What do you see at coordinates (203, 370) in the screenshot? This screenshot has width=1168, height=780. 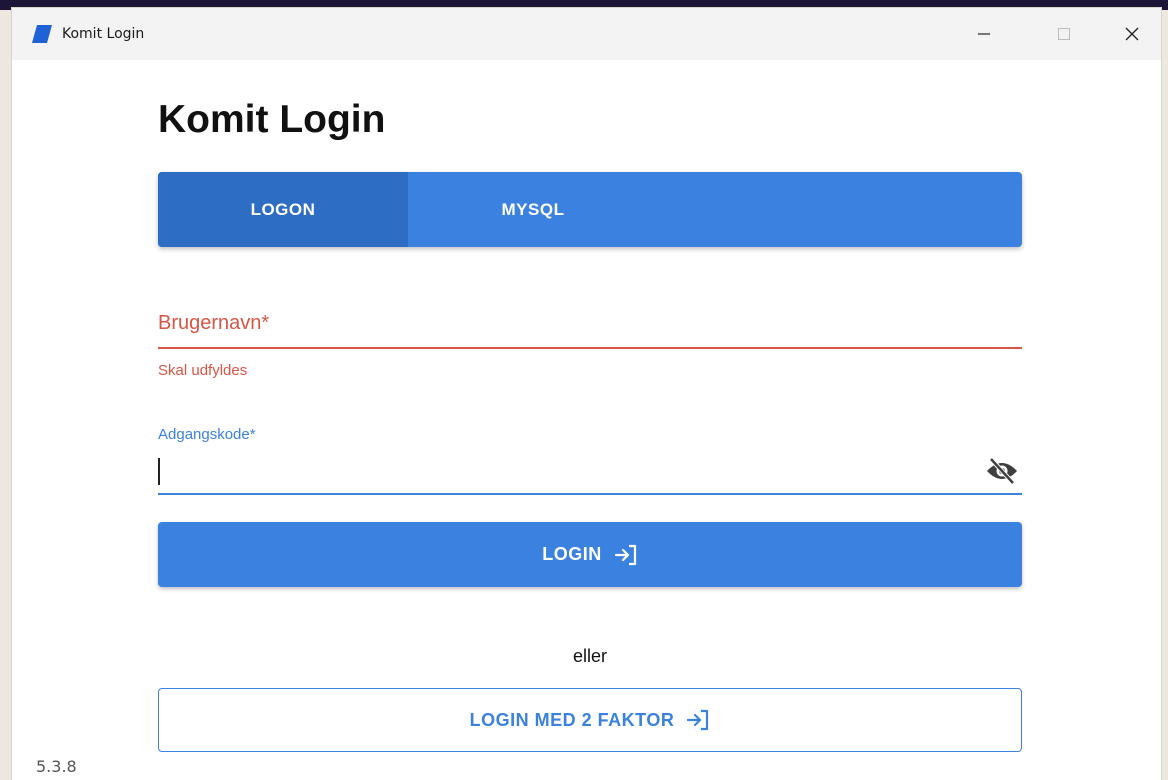 I see `username-error-message: Skal udfyldes` at bounding box center [203, 370].